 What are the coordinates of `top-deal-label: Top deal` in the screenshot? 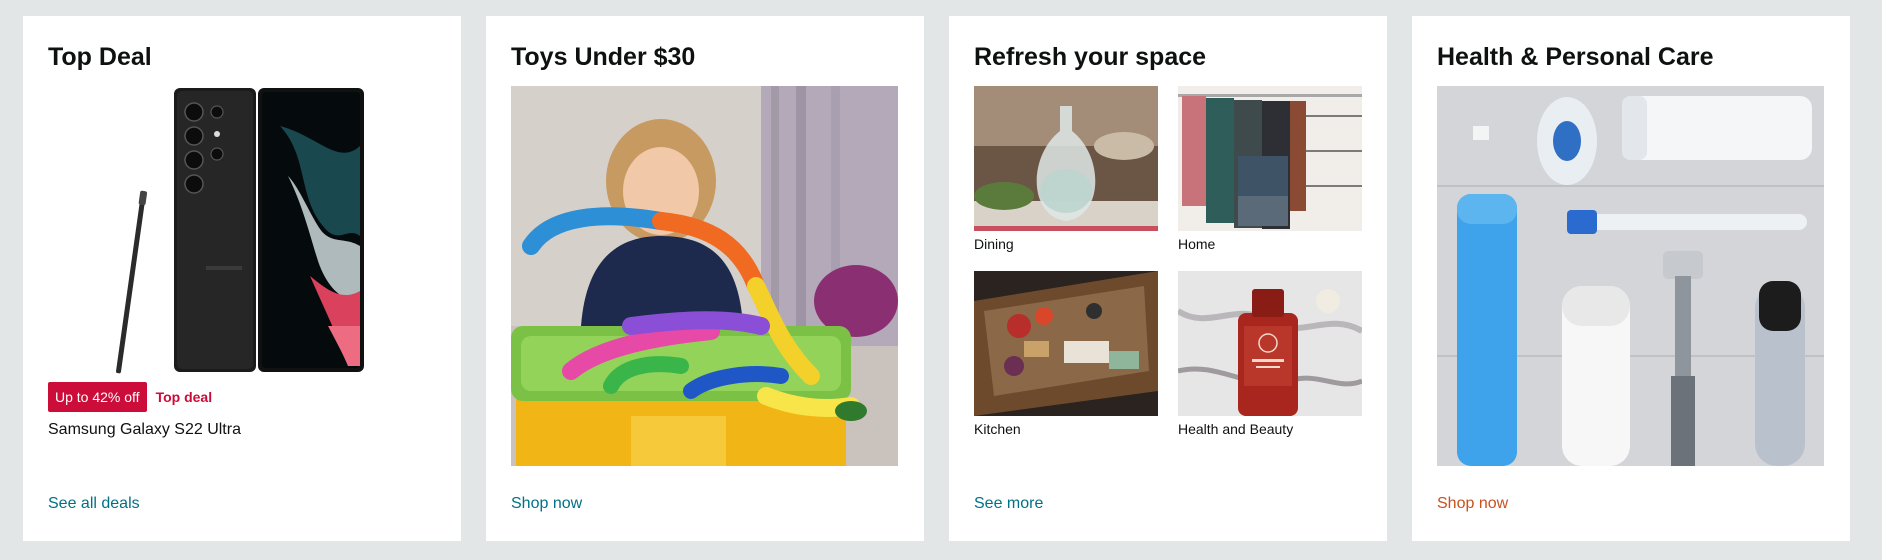 It's located at (184, 397).